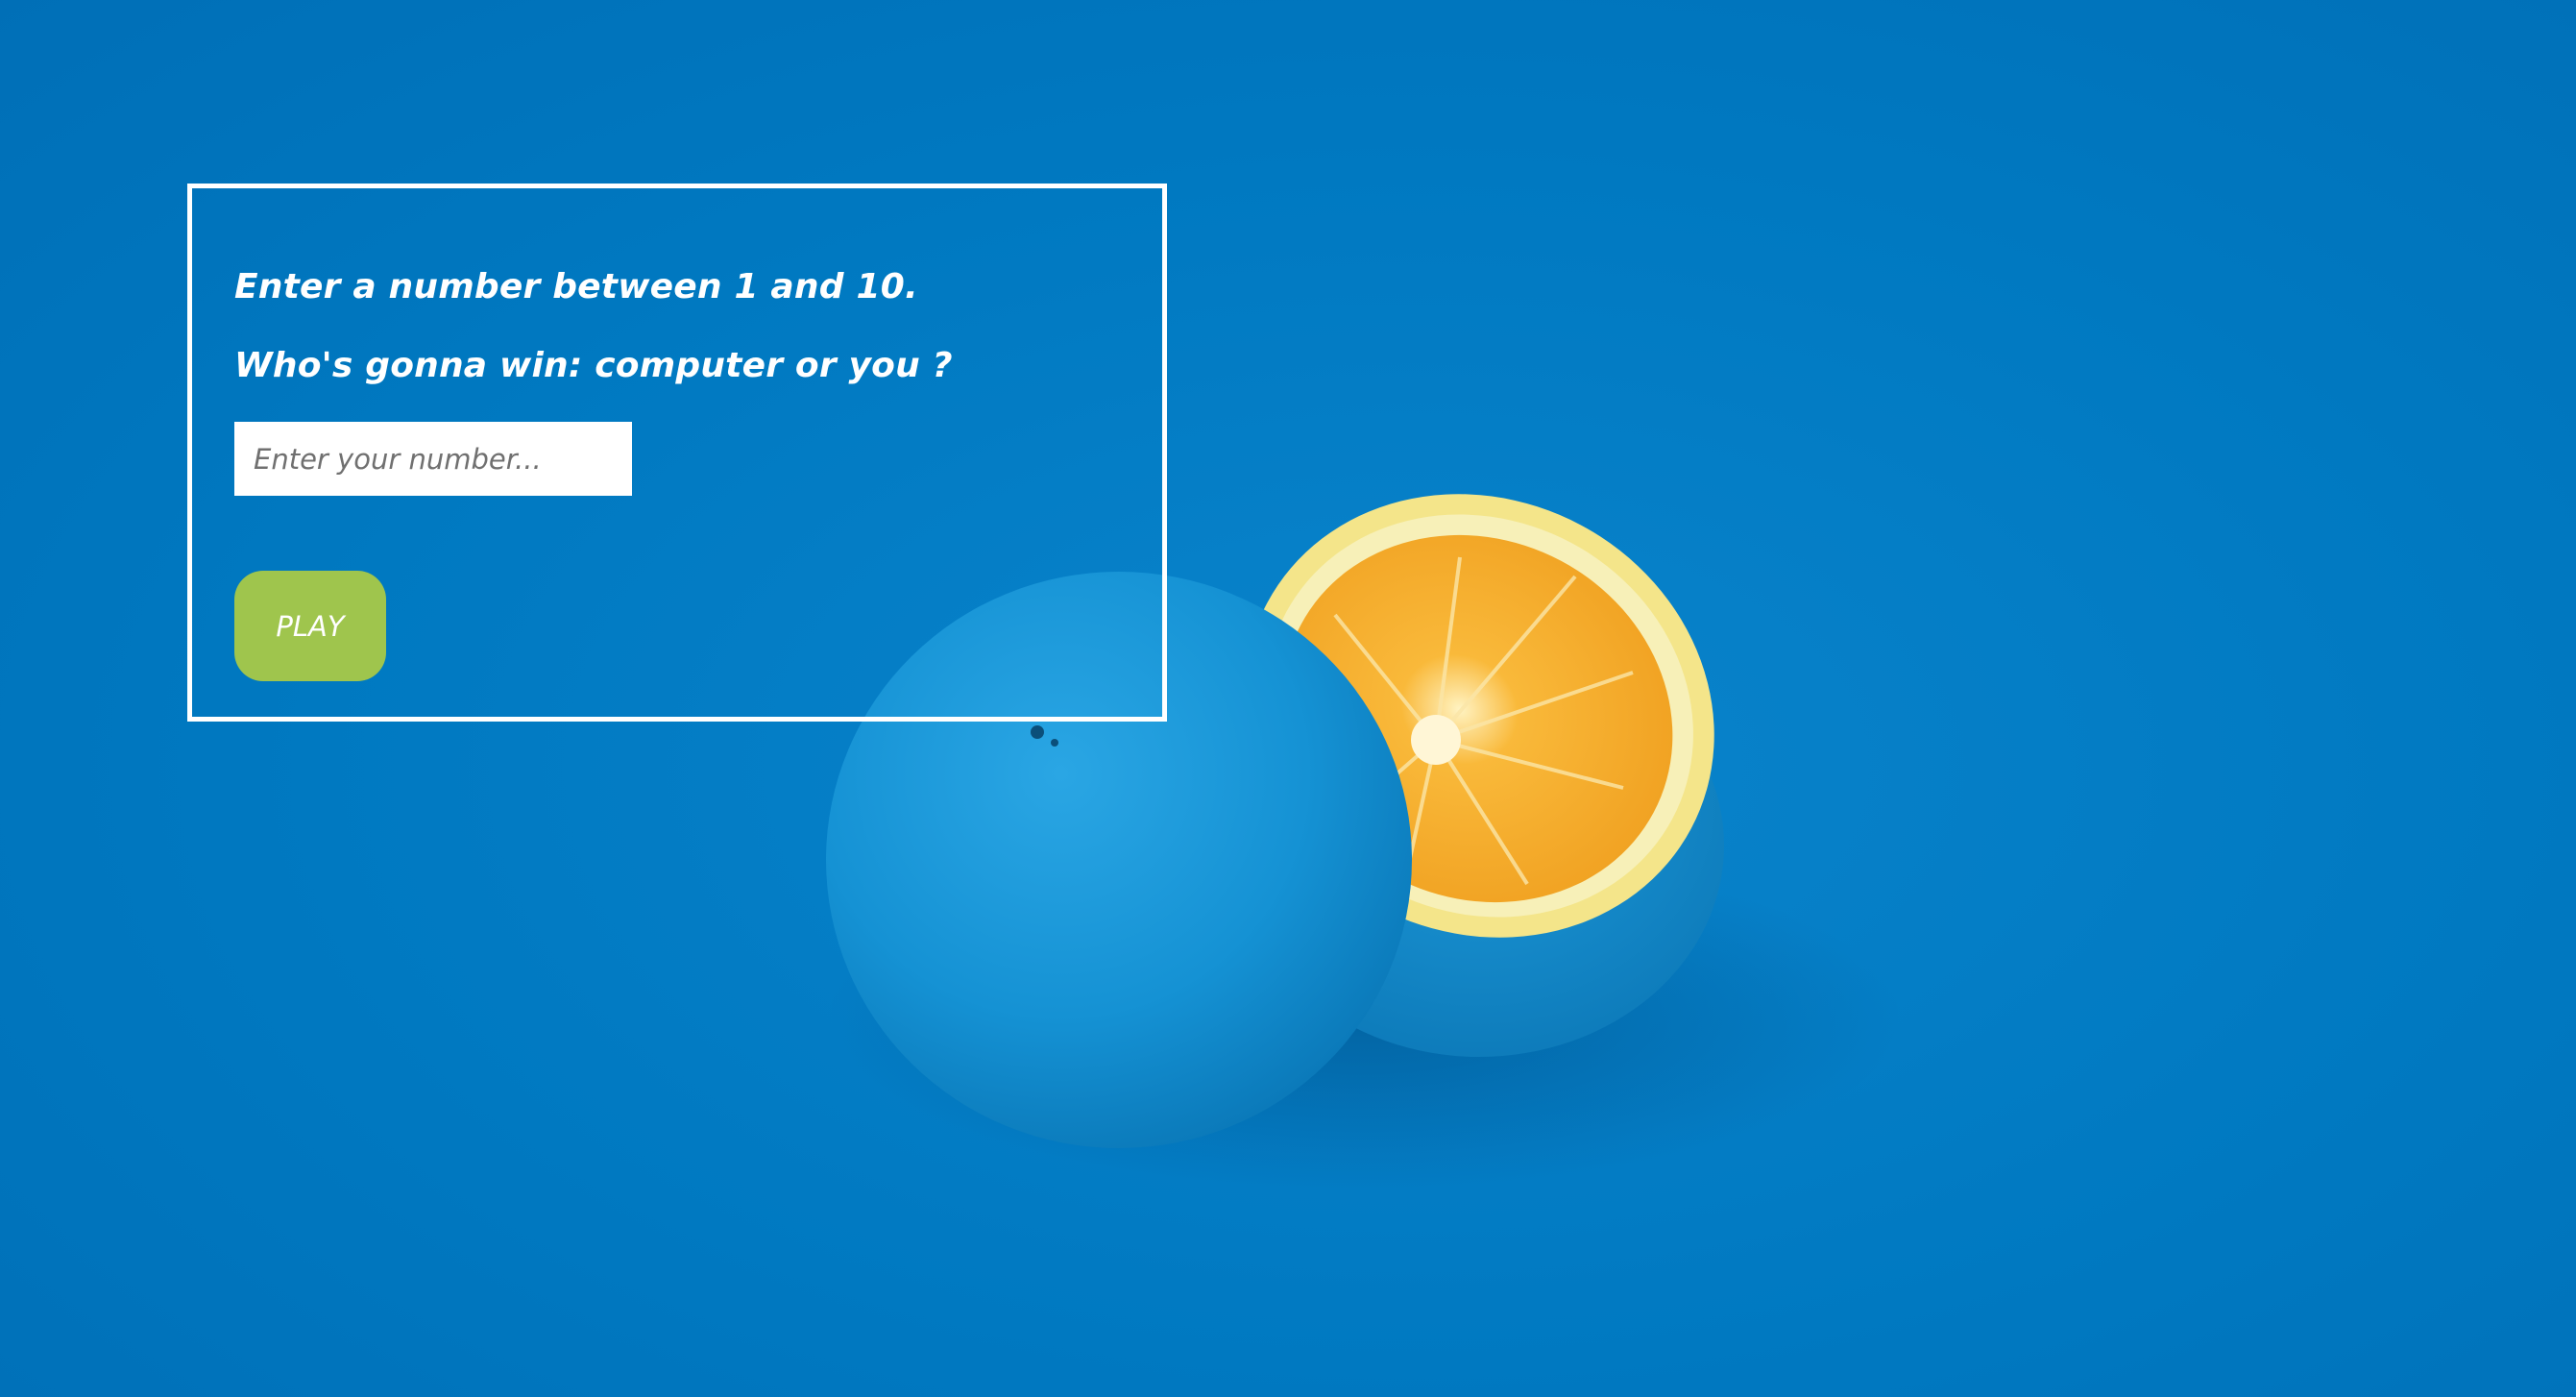 The width and height of the screenshot is (2576, 1397). Describe the element at coordinates (593, 366) in the screenshot. I see `question-text: Who's gonna win: computer or you ?` at that location.